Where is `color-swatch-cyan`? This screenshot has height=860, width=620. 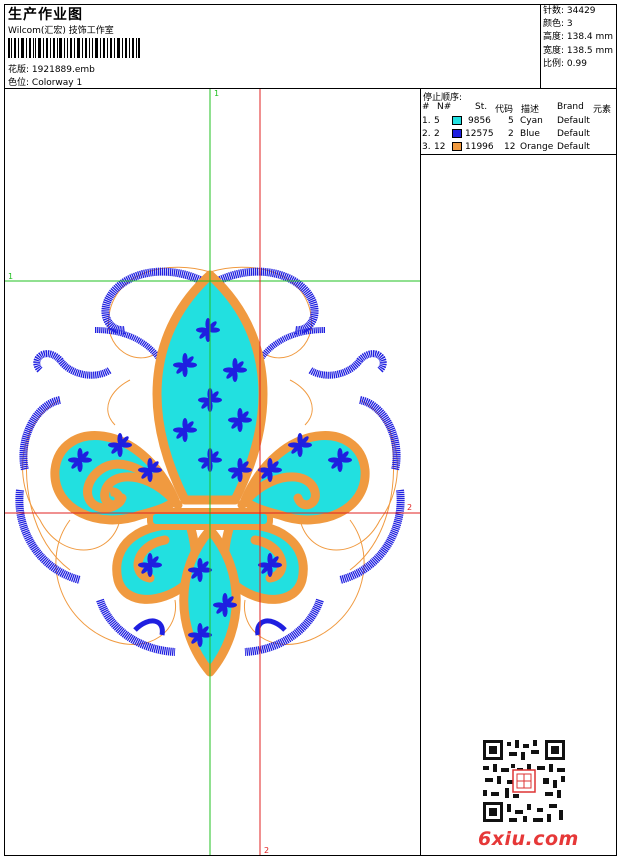
color-swatch-cyan is located at coordinates (457, 120).